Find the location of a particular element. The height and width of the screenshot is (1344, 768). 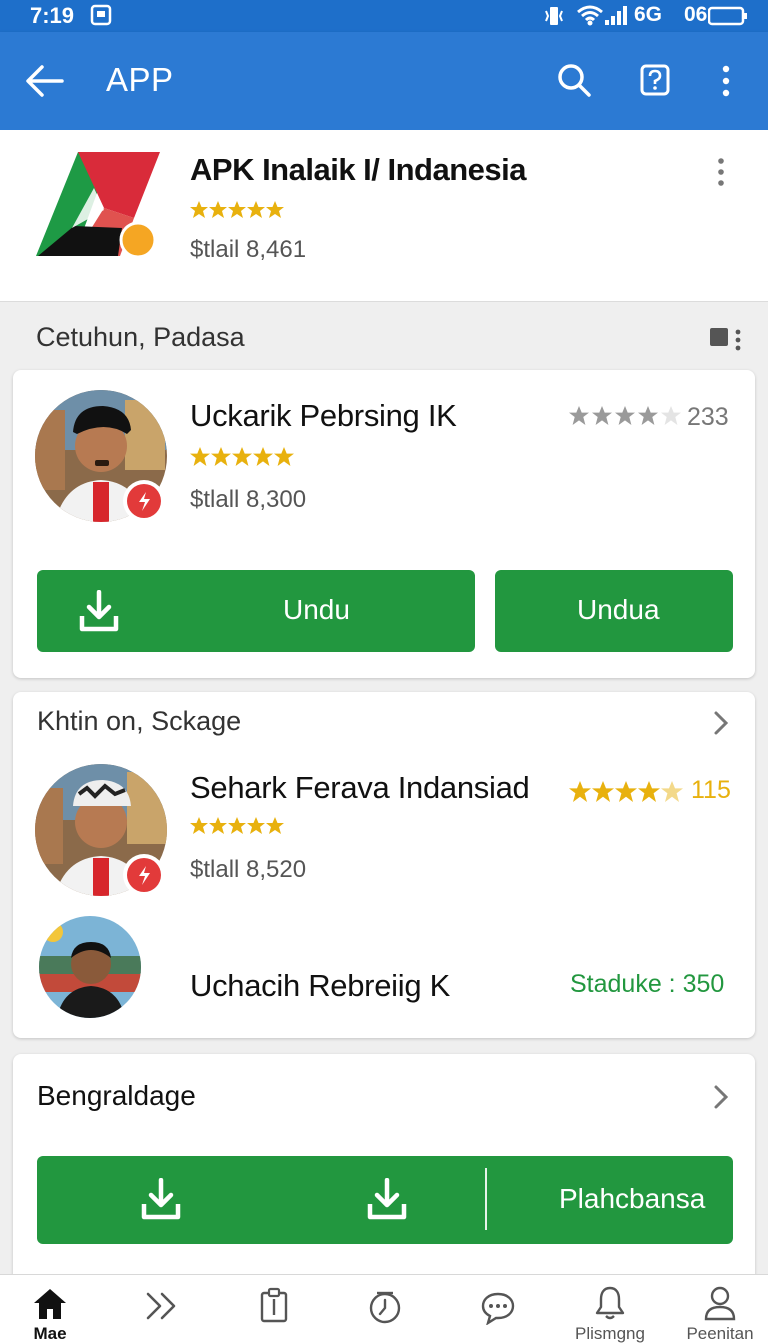

clock-icon is located at coordinates (385, 1308).